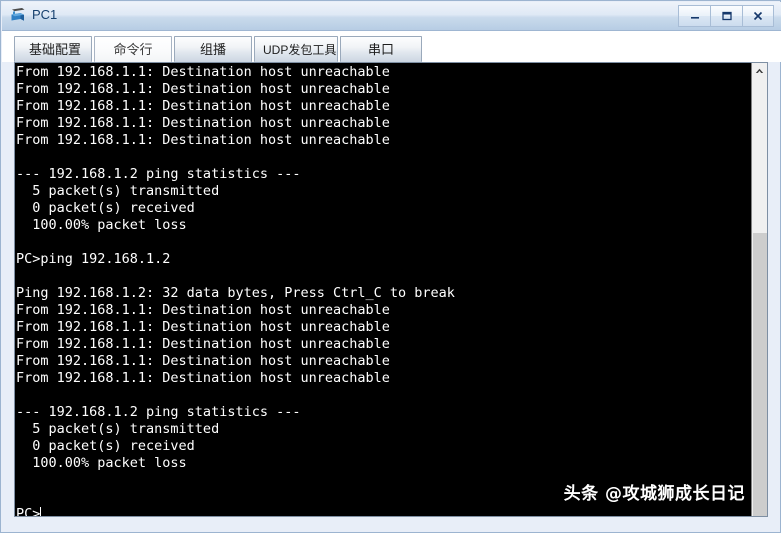 The width and height of the screenshot is (781, 533). Describe the element at coordinates (694, 16) in the screenshot. I see `minimize-button` at that location.